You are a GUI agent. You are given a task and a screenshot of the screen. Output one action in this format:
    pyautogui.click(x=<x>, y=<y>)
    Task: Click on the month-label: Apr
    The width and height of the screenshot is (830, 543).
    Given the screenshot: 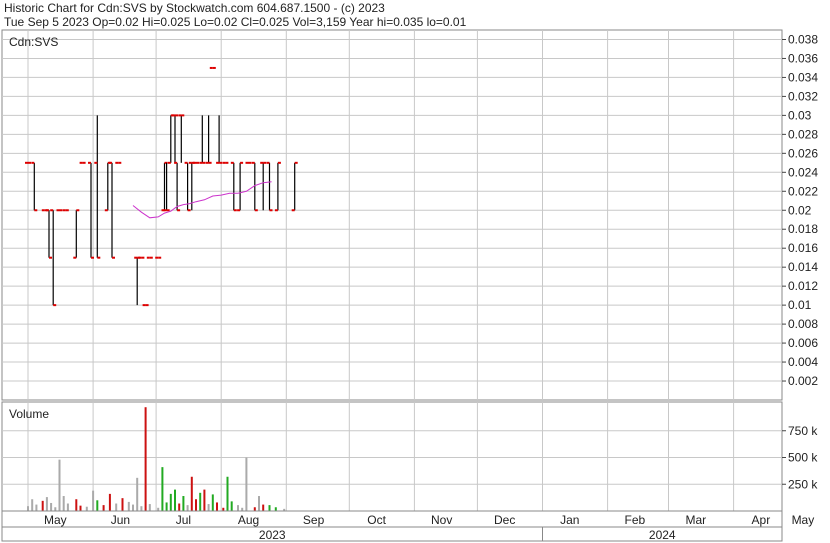 What is the action you would take?
    pyautogui.click(x=761, y=520)
    